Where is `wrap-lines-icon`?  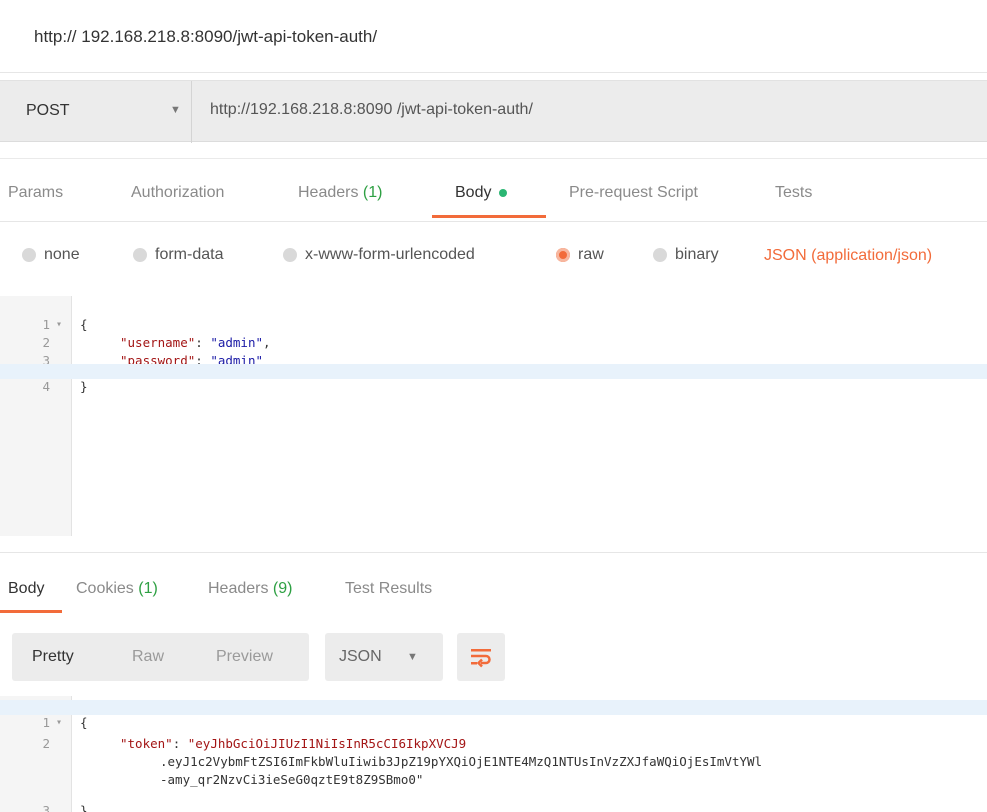
wrap-lines-icon is located at coordinates (481, 658).